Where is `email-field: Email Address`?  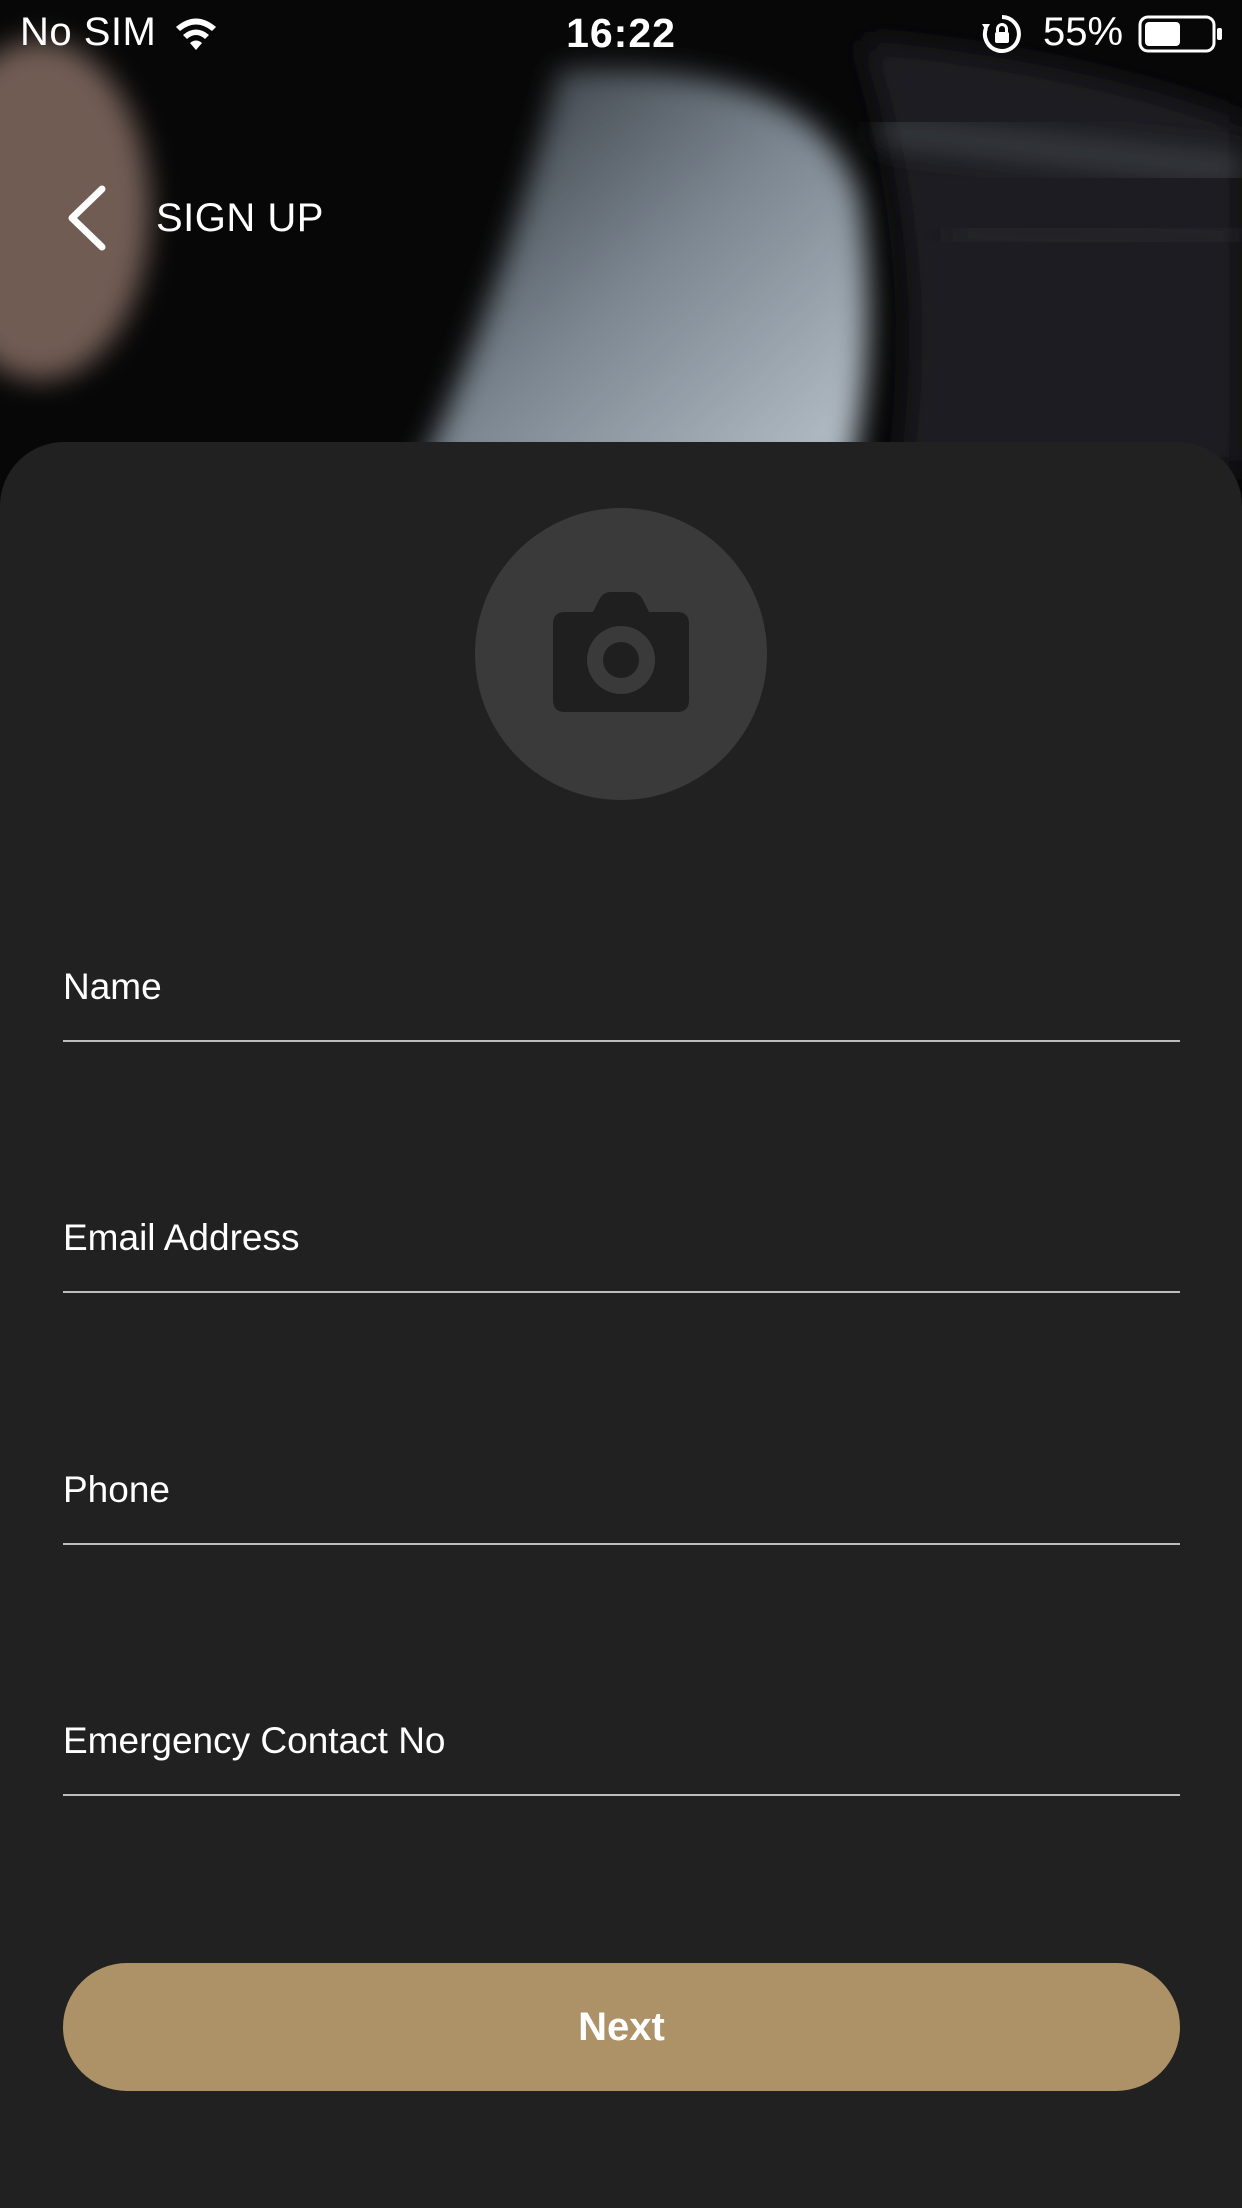 email-field: Email Address is located at coordinates (621, 1237).